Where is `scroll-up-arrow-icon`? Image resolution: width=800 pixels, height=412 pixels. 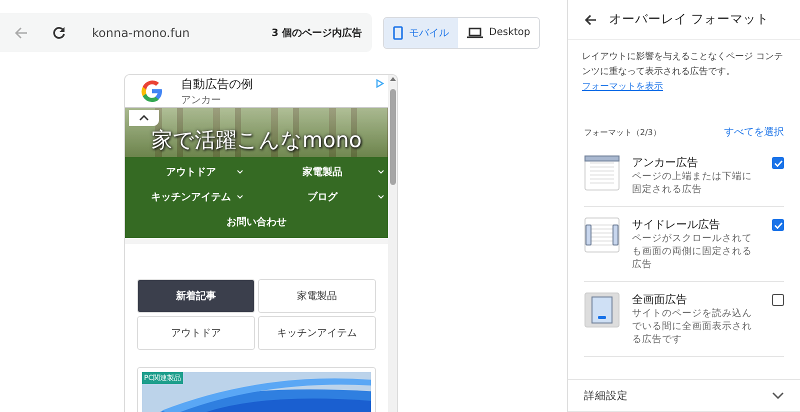 scroll-up-arrow-icon is located at coordinates (393, 79).